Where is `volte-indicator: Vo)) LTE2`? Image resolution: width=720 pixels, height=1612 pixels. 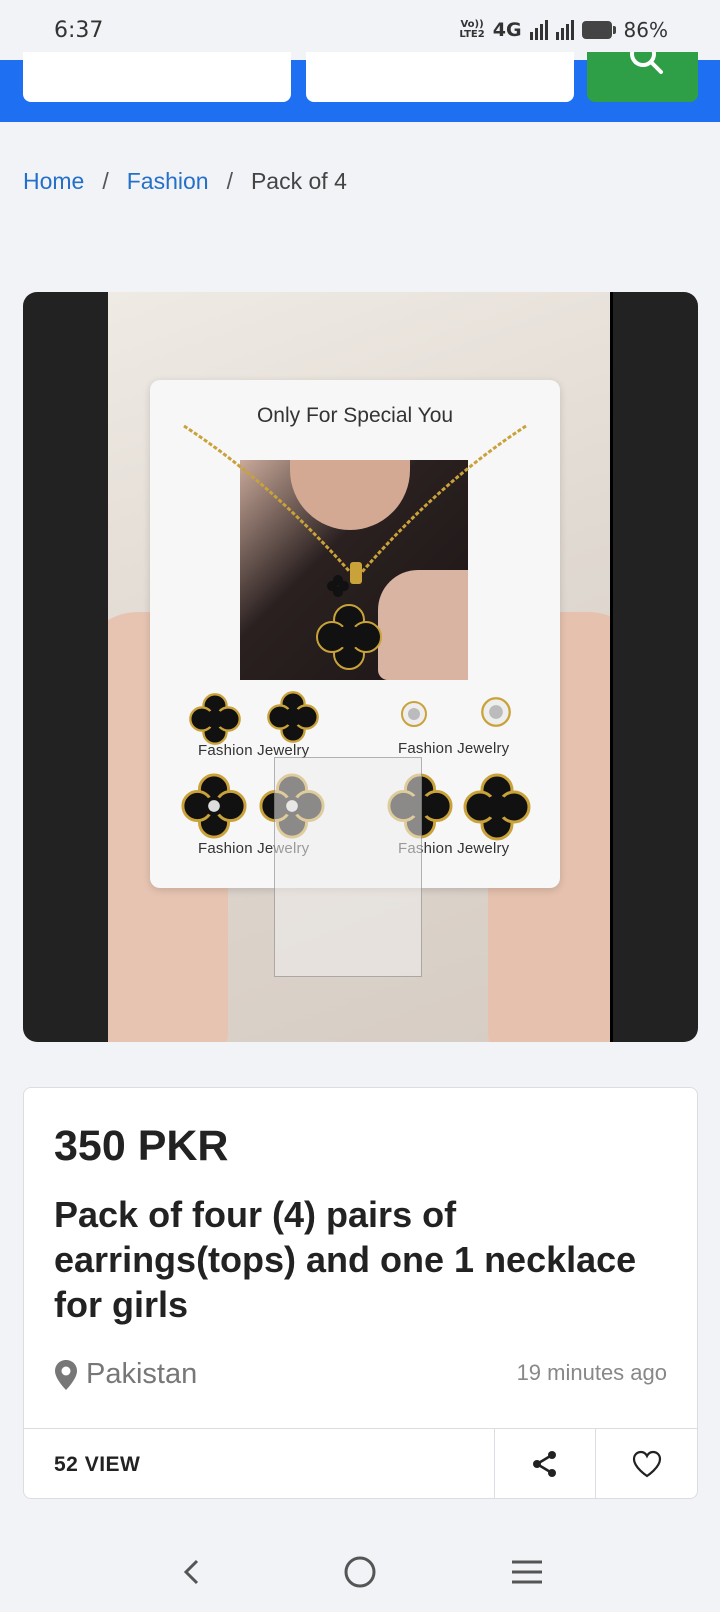 volte-indicator: Vo)) LTE2 is located at coordinates (472, 29).